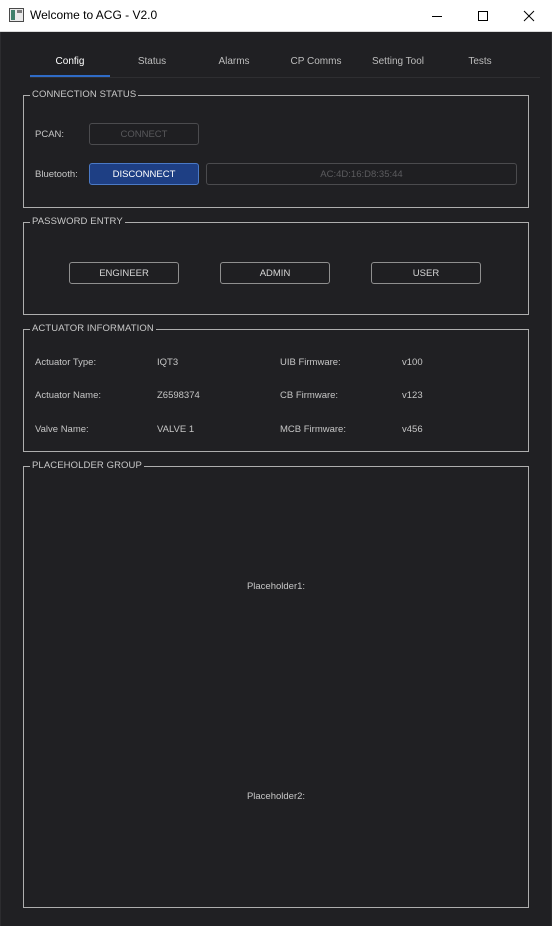  I want to click on actuator-type-value: IQT3, so click(168, 362).